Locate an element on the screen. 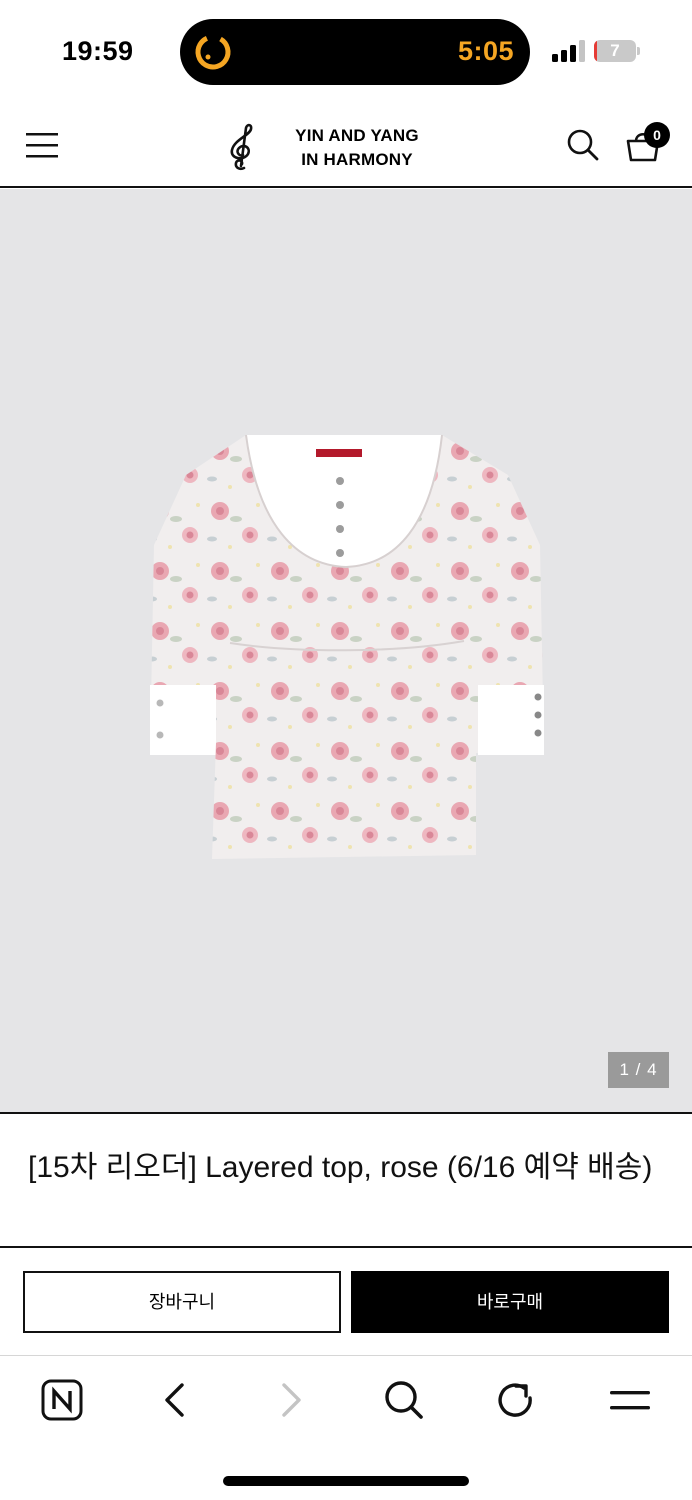 The image size is (692, 1500). status-time: 19:59 is located at coordinates (98, 51).